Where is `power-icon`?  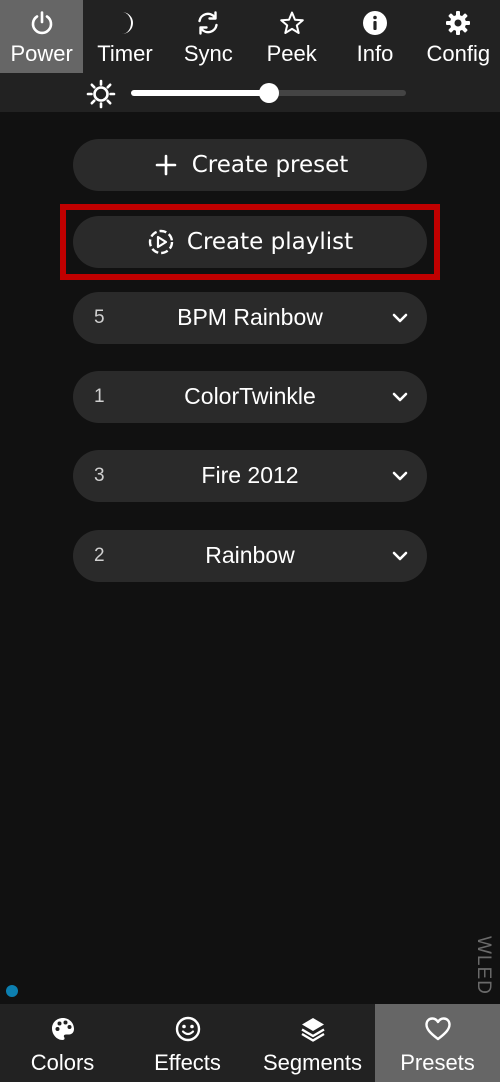
power-icon is located at coordinates (42, 23).